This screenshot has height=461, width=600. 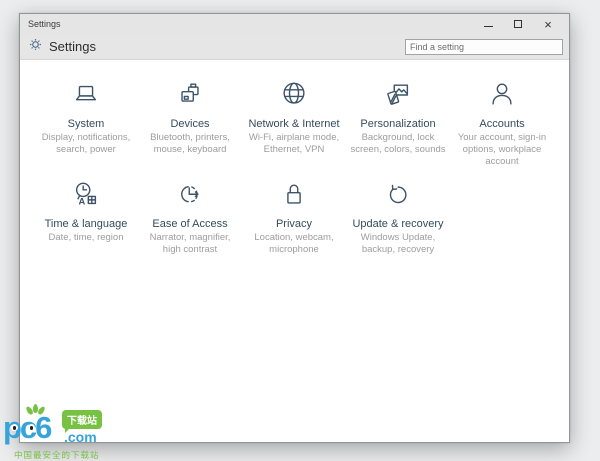 I want to click on titlebar: Settings ×, so click(x=294, y=24).